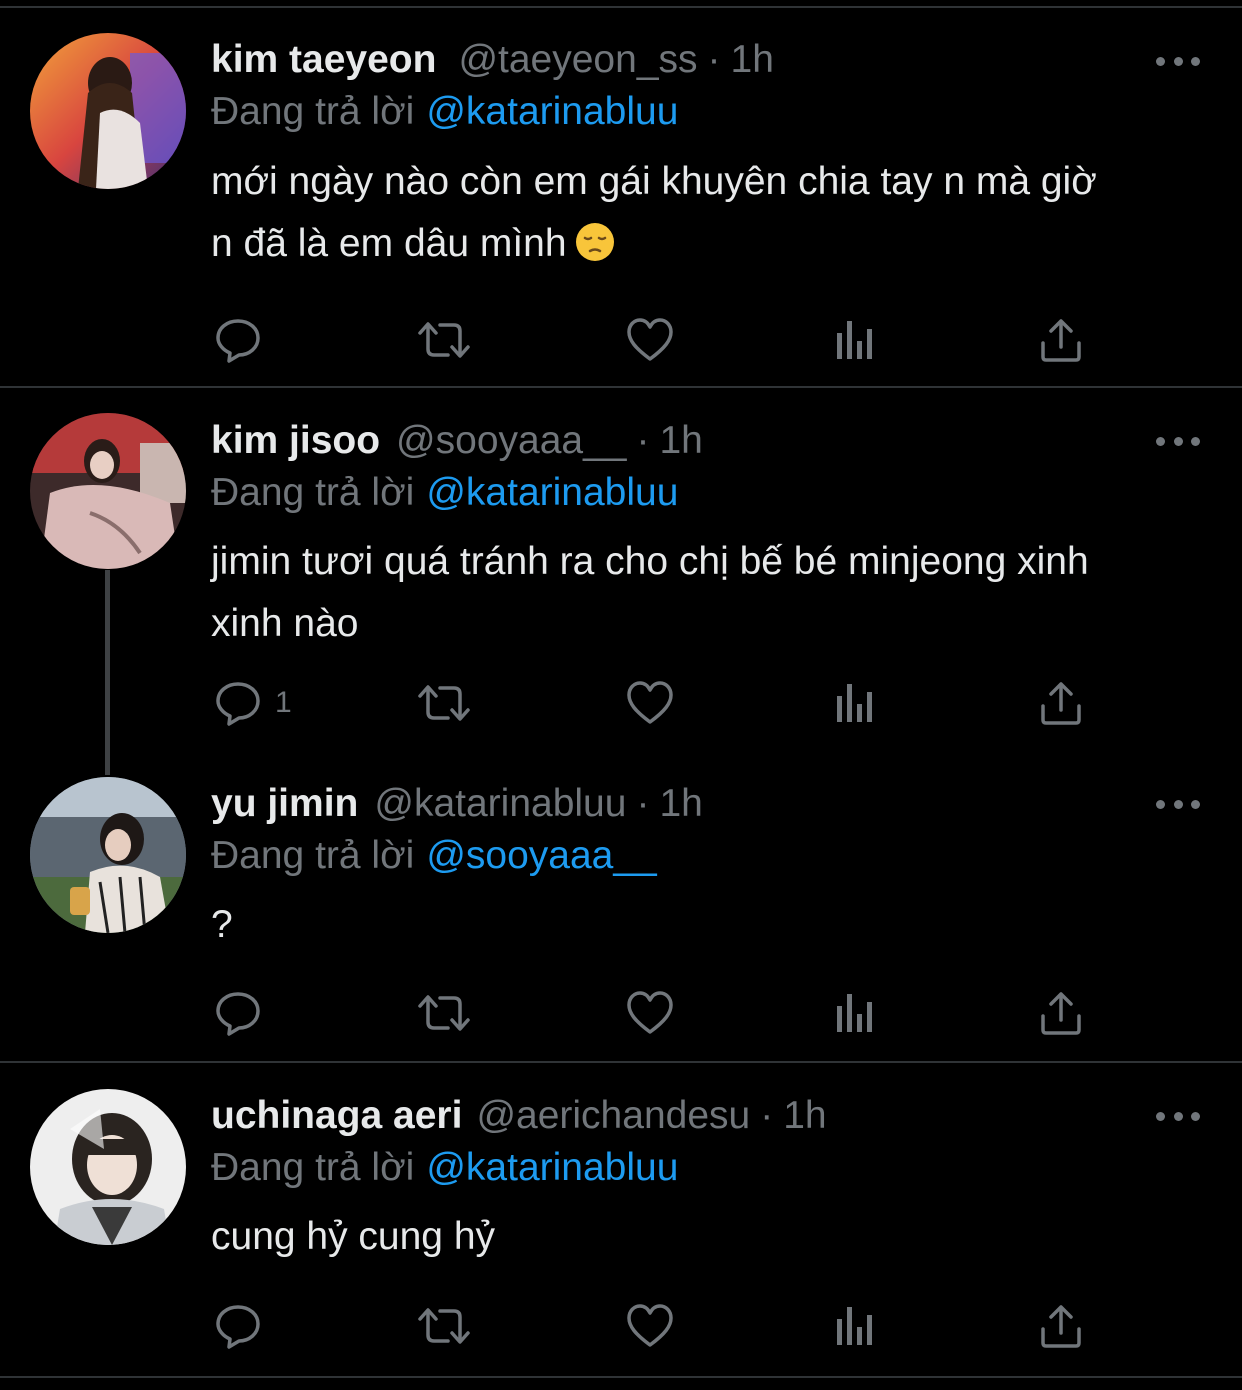 Image resolution: width=1242 pixels, height=1390 pixels. Describe the element at coordinates (613, 1116) in the screenshot. I see `username: @aerichandesu` at that location.